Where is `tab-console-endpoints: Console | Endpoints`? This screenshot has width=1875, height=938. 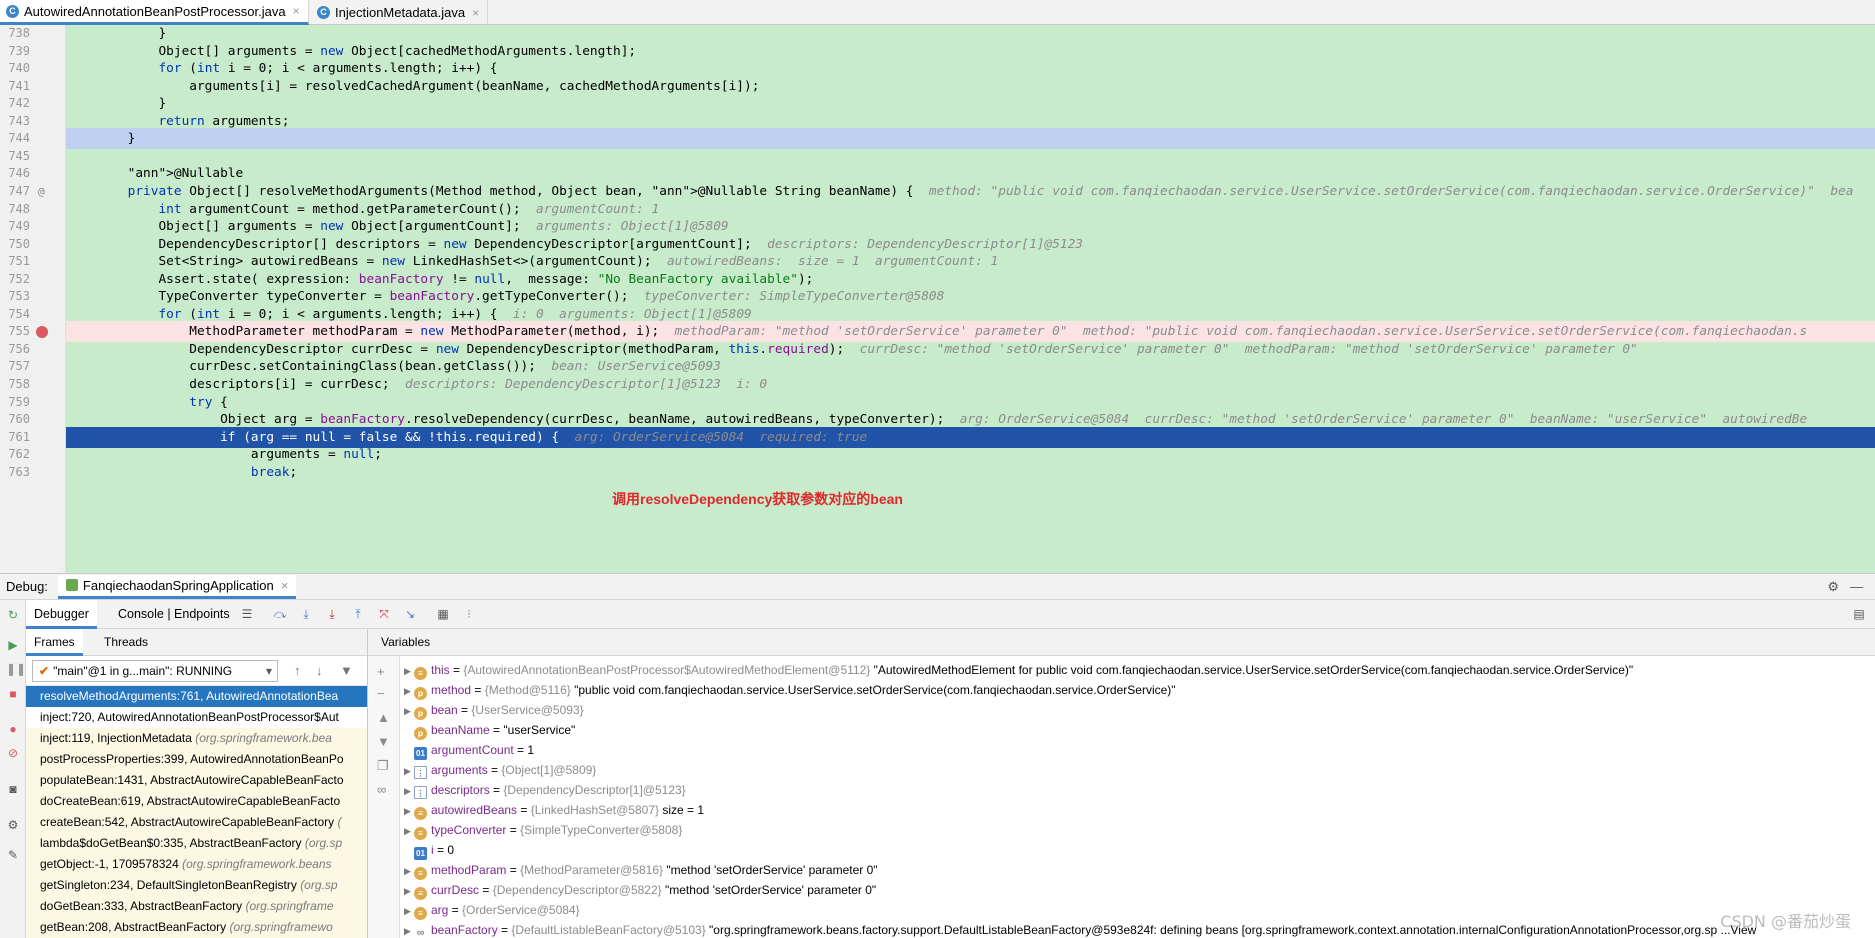 tab-console-endpoints: Console | Endpoints is located at coordinates (174, 614).